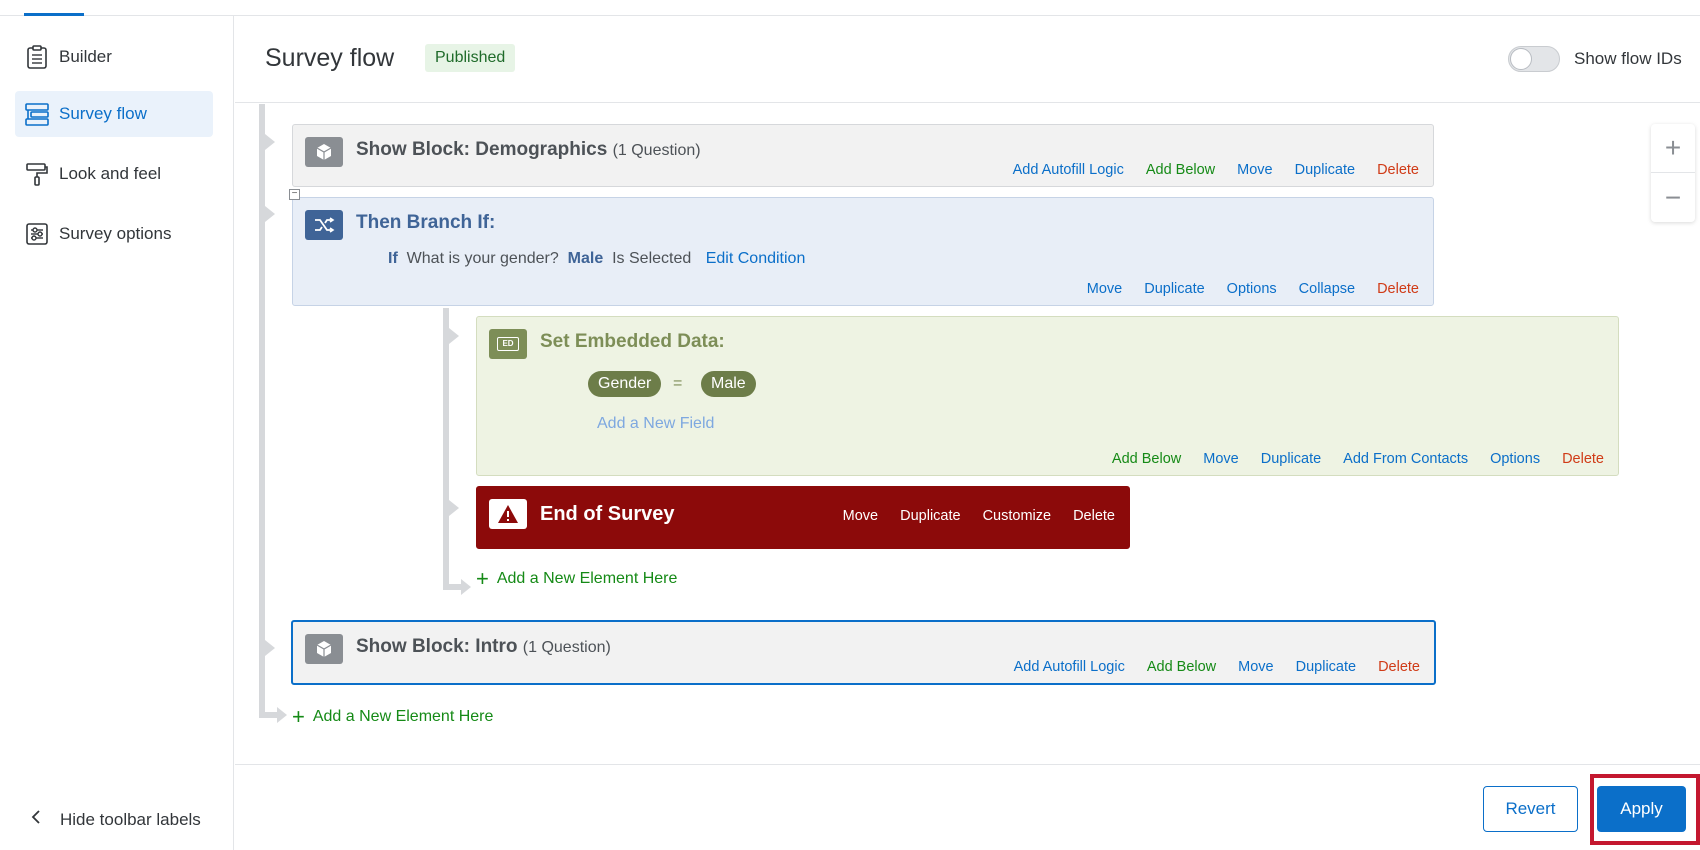 Image resolution: width=1700 pixels, height=850 pixels. Describe the element at coordinates (110, 173) in the screenshot. I see `sidebar-item-label: Look and feel` at that location.